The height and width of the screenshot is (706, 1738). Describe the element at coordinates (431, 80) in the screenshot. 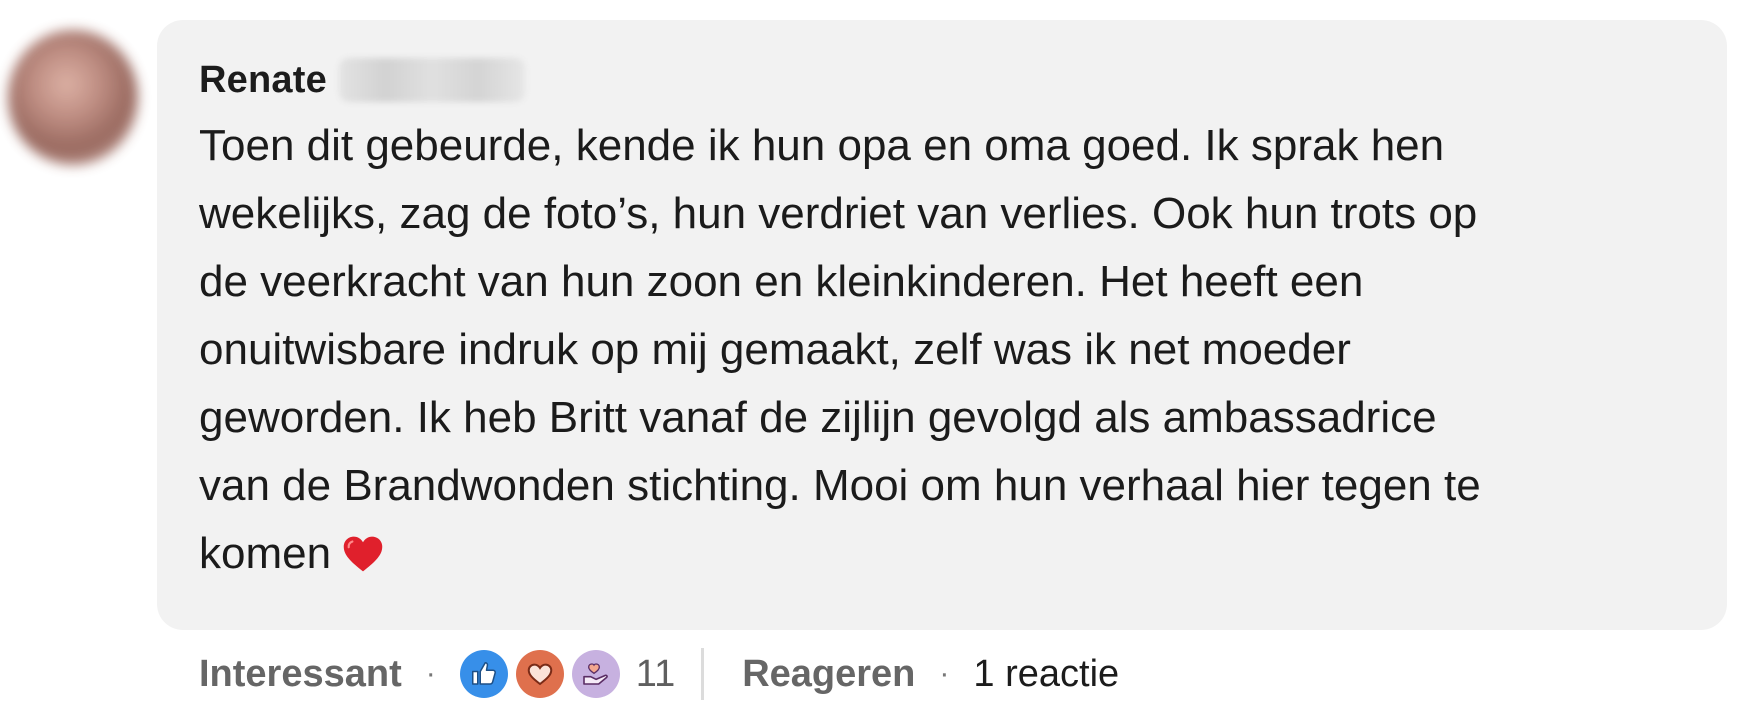

I see `author-surname-redacted` at that location.